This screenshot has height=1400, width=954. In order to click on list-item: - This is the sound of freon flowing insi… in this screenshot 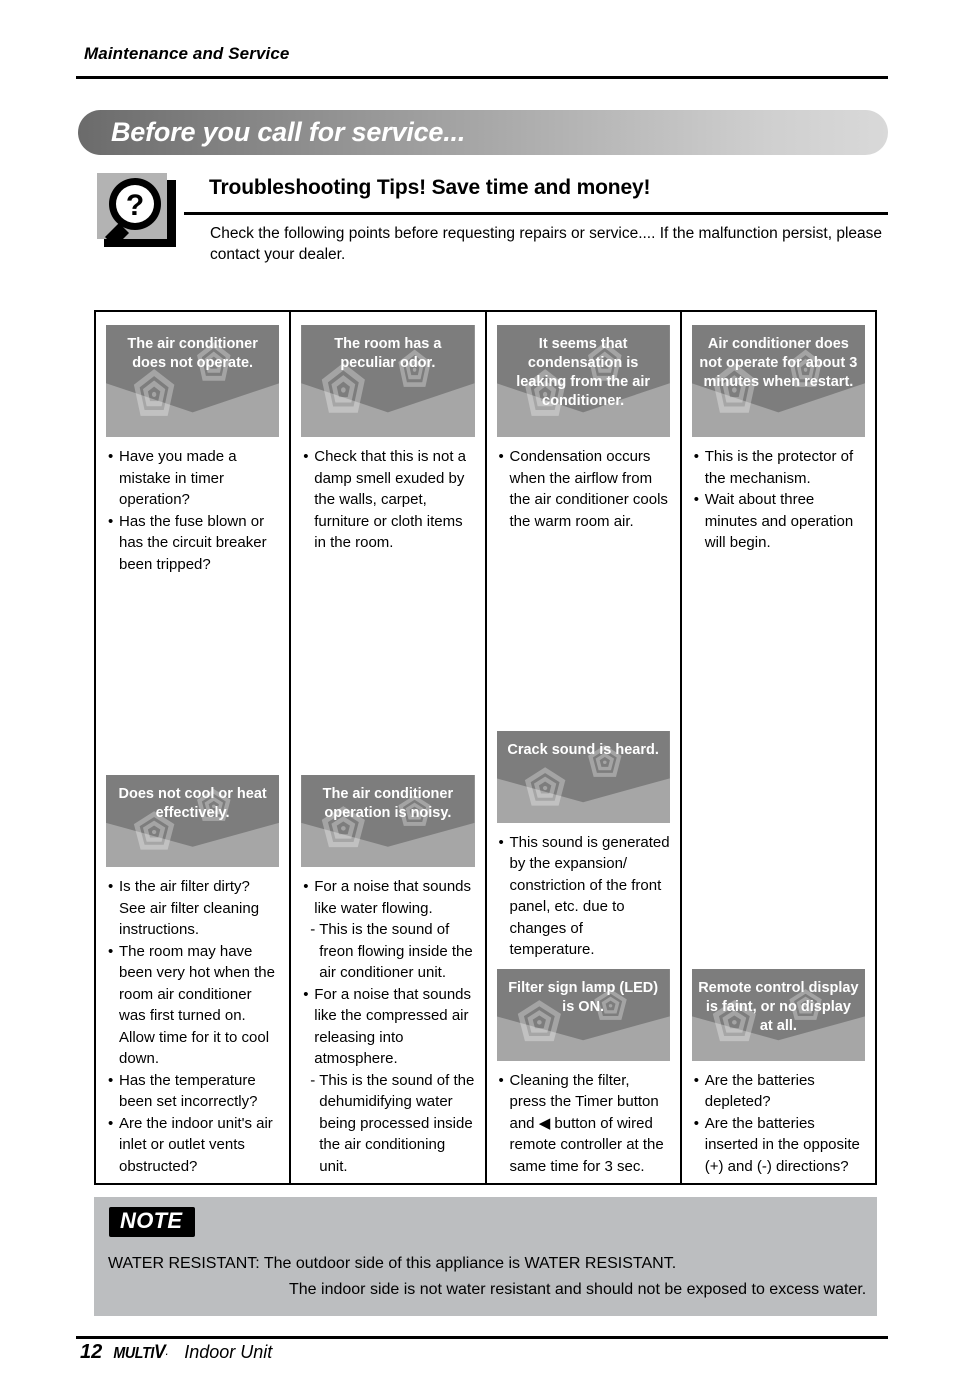, I will do `click(388, 951)`.